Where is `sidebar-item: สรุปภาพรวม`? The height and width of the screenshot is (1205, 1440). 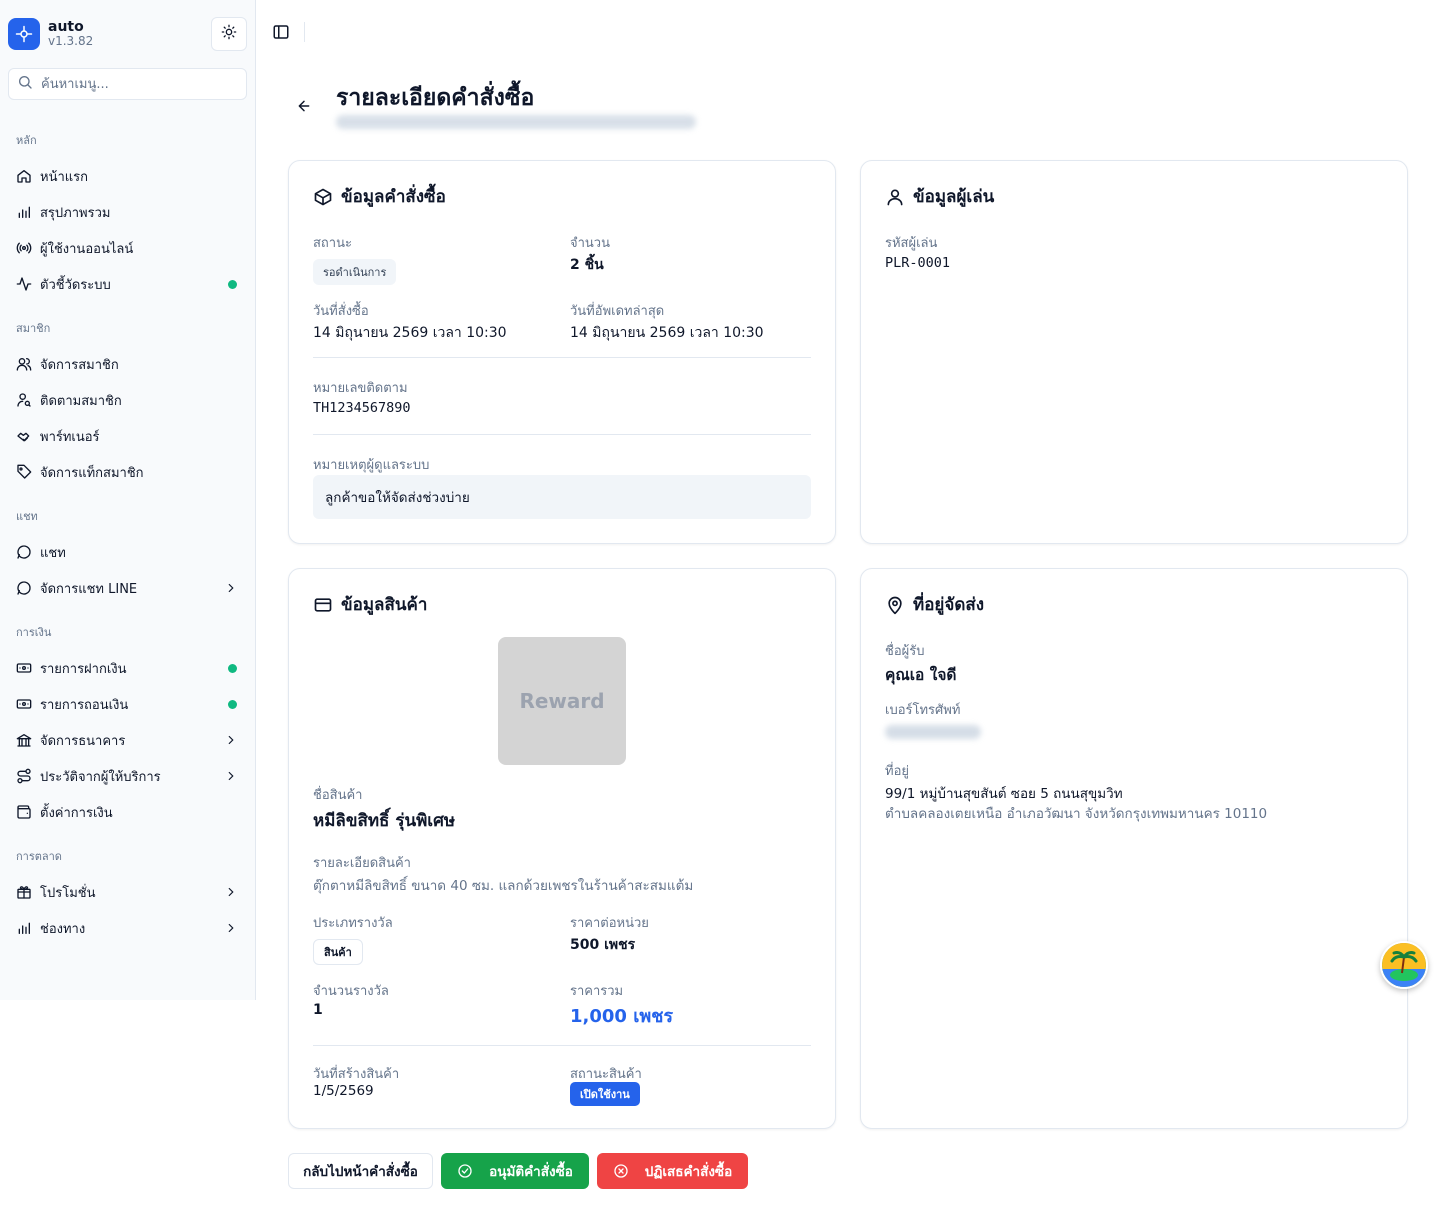
sidebar-item: สรุปภาพรวม is located at coordinates (128, 212).